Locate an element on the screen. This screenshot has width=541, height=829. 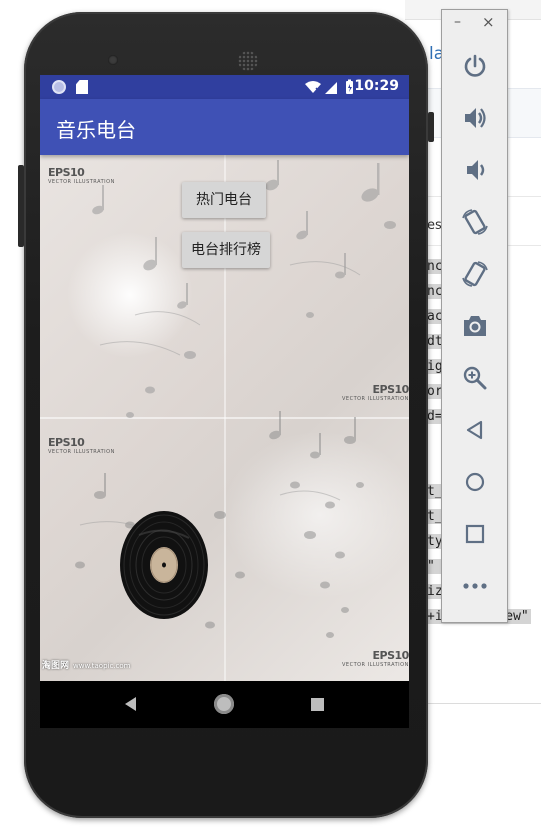
hot-radio-button: 热门电台 is located at coordinates (224, 200).